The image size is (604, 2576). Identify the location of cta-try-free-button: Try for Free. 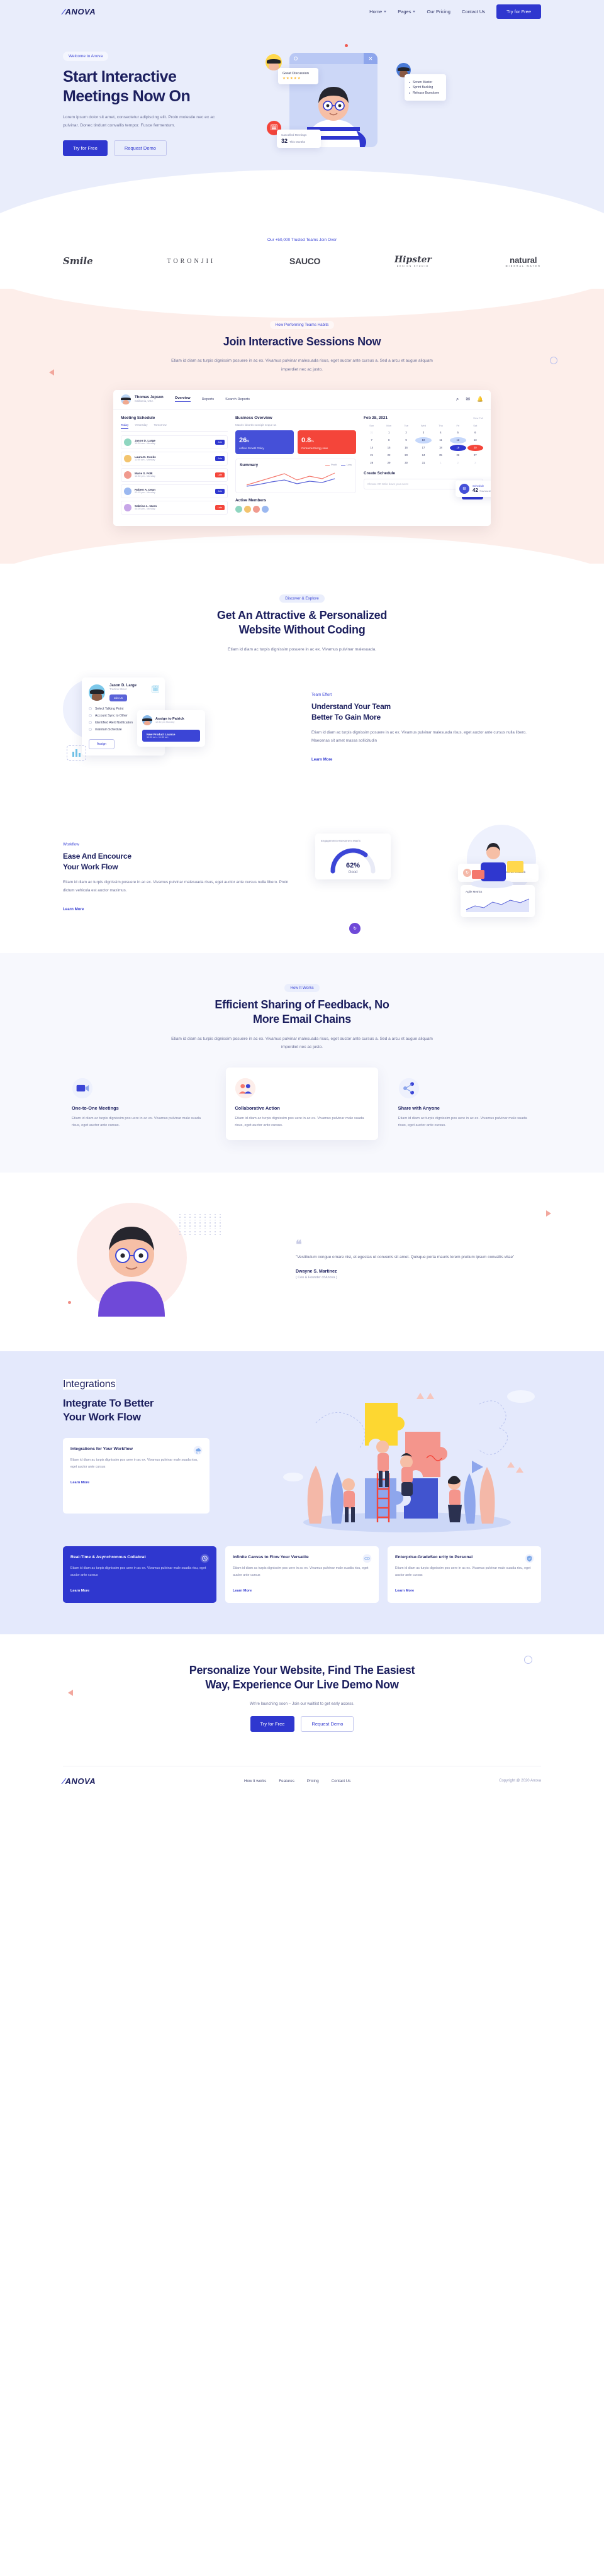
(272, 1723).